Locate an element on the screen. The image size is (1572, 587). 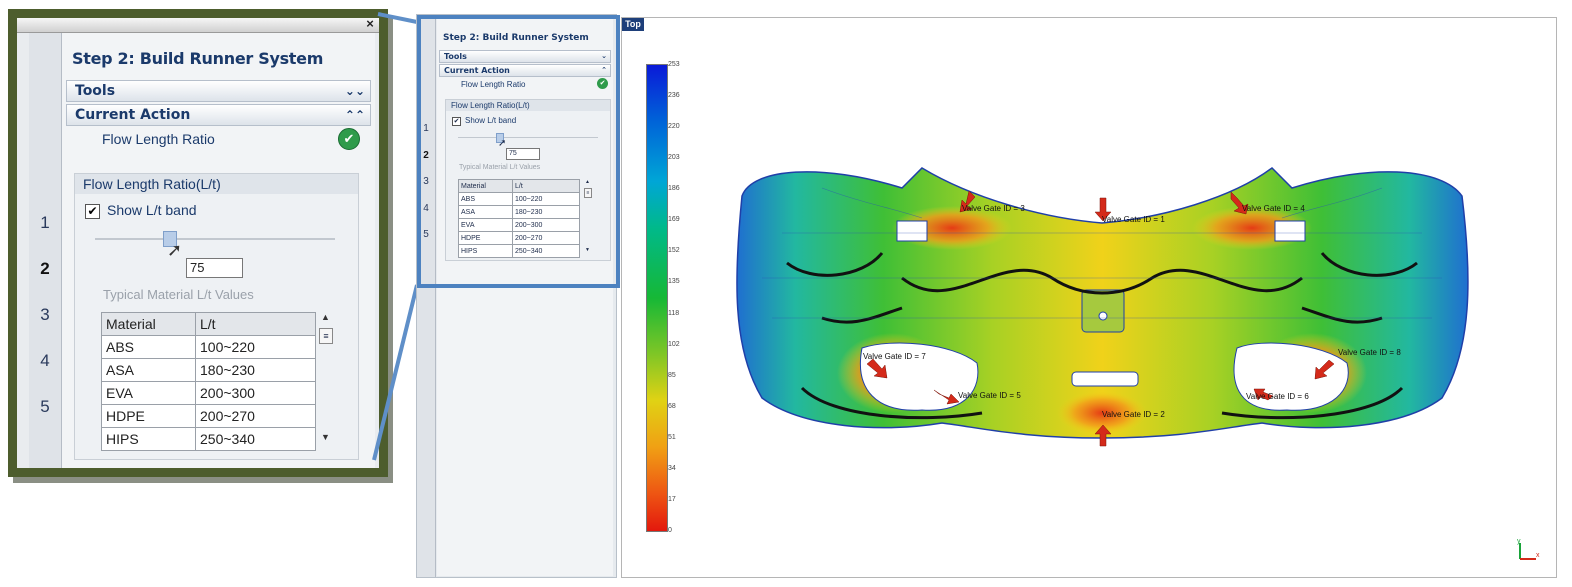
gate-label-2: Valve Gate ID = 2 is located at coordinates (1133, 414).